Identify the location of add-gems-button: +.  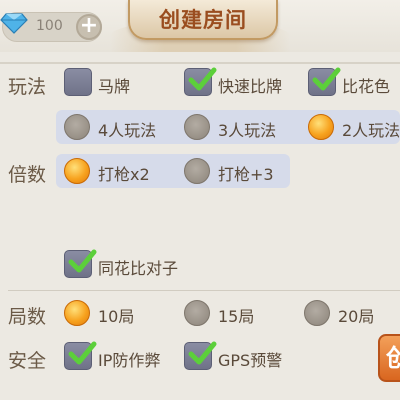
(89, 27).